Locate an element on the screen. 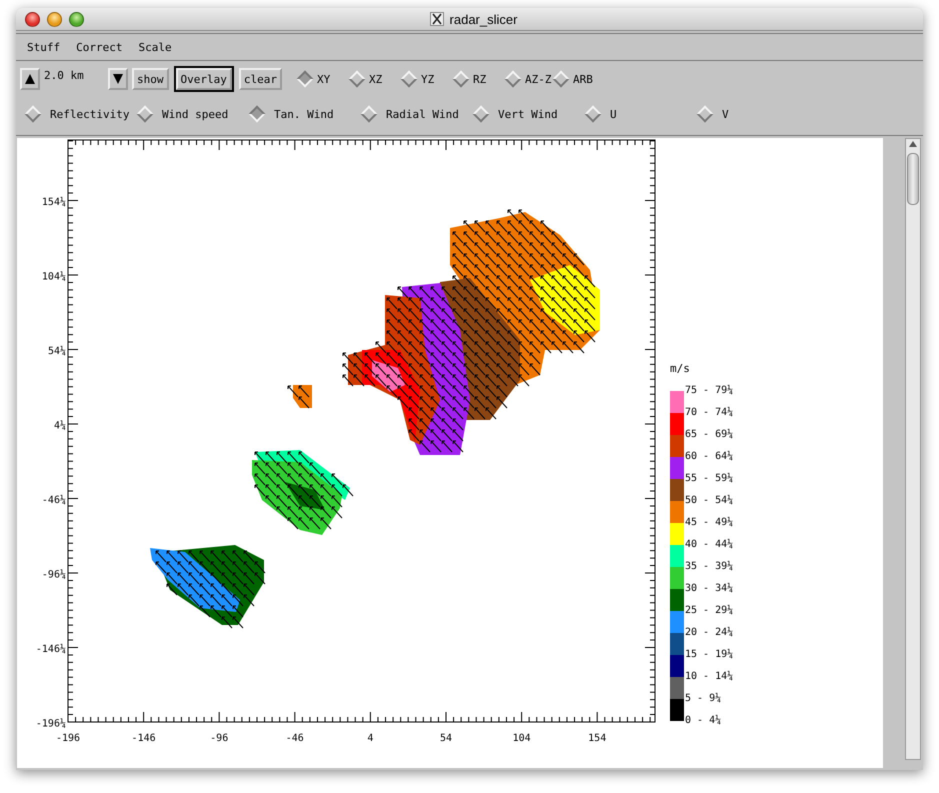  legend-label: 25 - 29¼ is located at coordinates (709, 611).